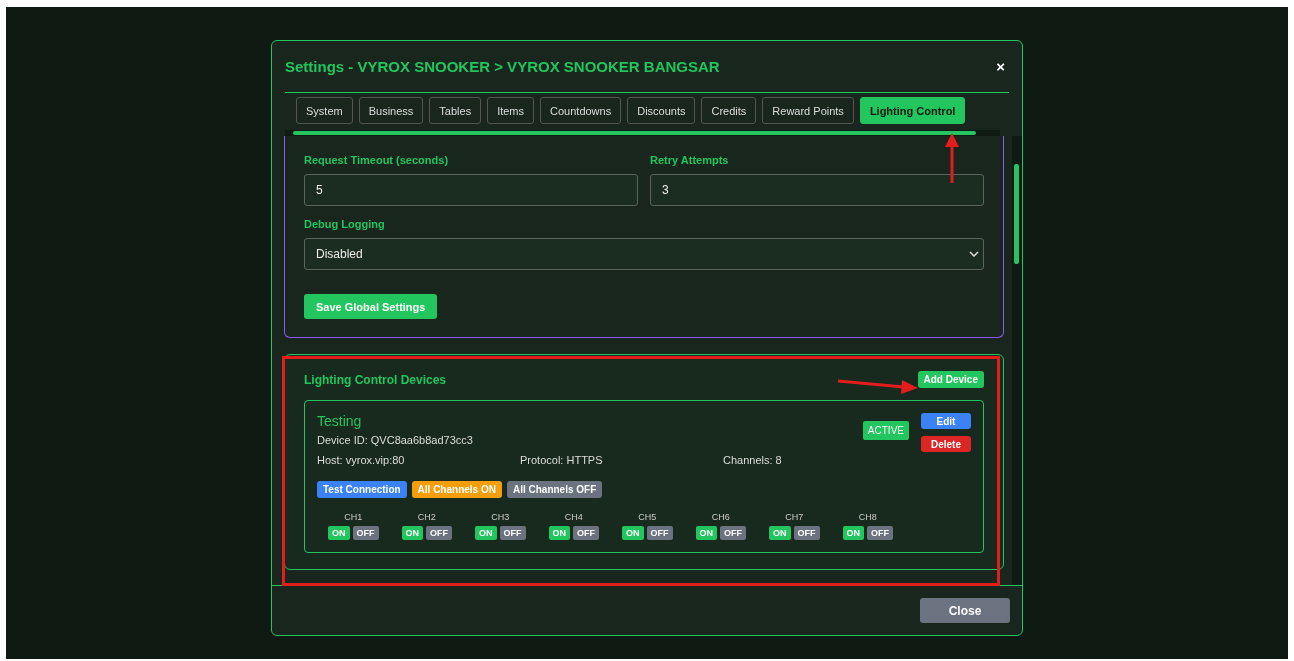 The image size is (1294, 661). I want to click on tab: Reward Points, so click(808, 110).